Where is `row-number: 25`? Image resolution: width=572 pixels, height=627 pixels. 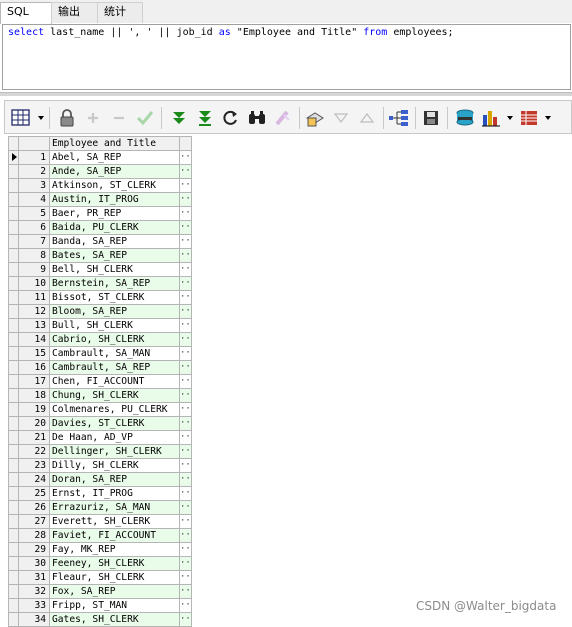 row-number: 25 is located at coordinates (34, 493).